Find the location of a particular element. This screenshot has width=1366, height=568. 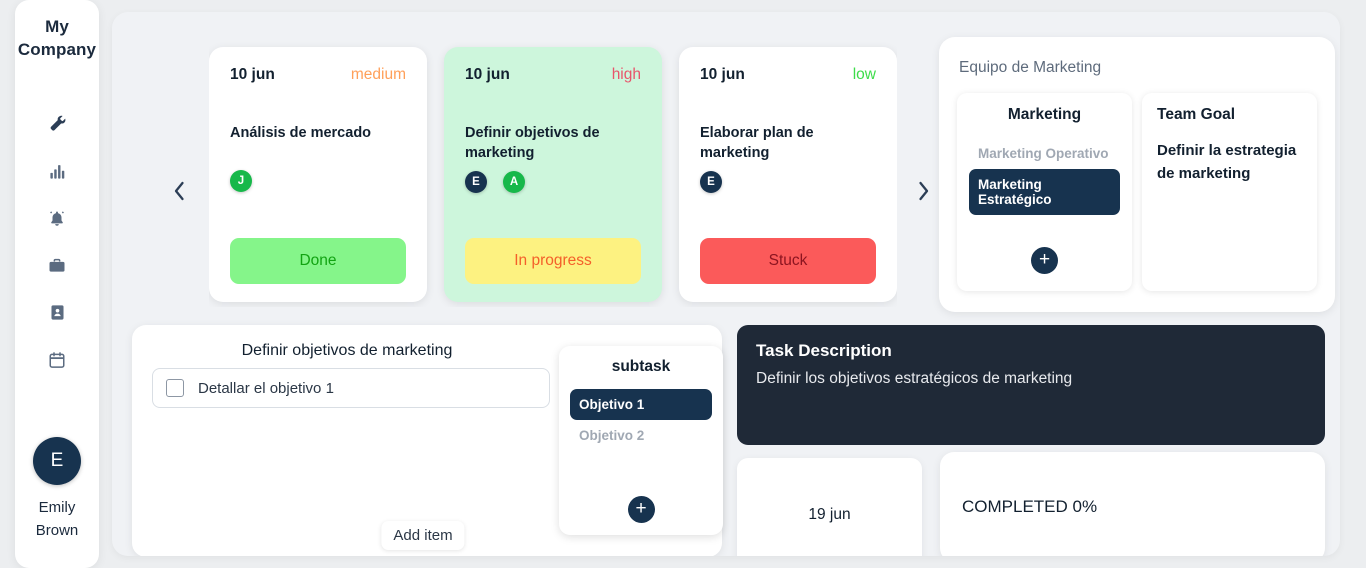

user-last-name: Brown is located at coordinates (57, 530).